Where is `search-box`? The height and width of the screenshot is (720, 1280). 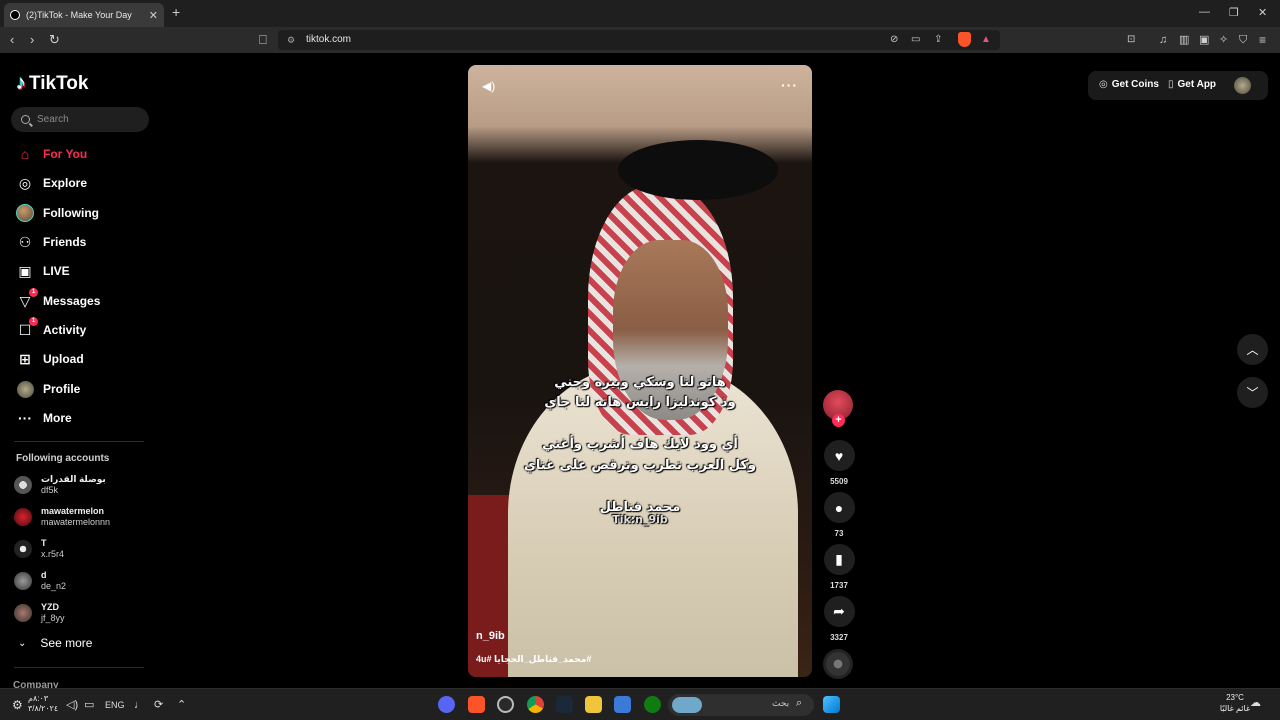 search-box is located at coordinates (80, 119).